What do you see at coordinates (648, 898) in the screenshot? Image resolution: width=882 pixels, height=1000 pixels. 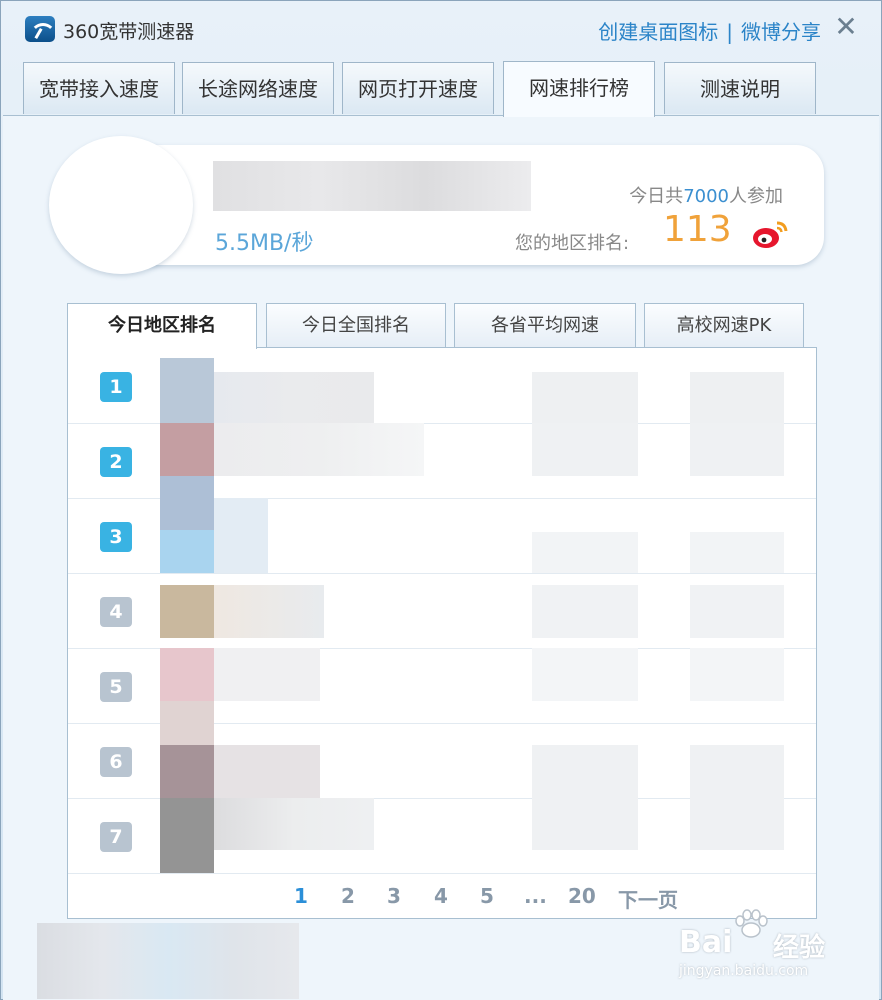 I see `next-page-link: 下一页` at bounding box center [648, 898].